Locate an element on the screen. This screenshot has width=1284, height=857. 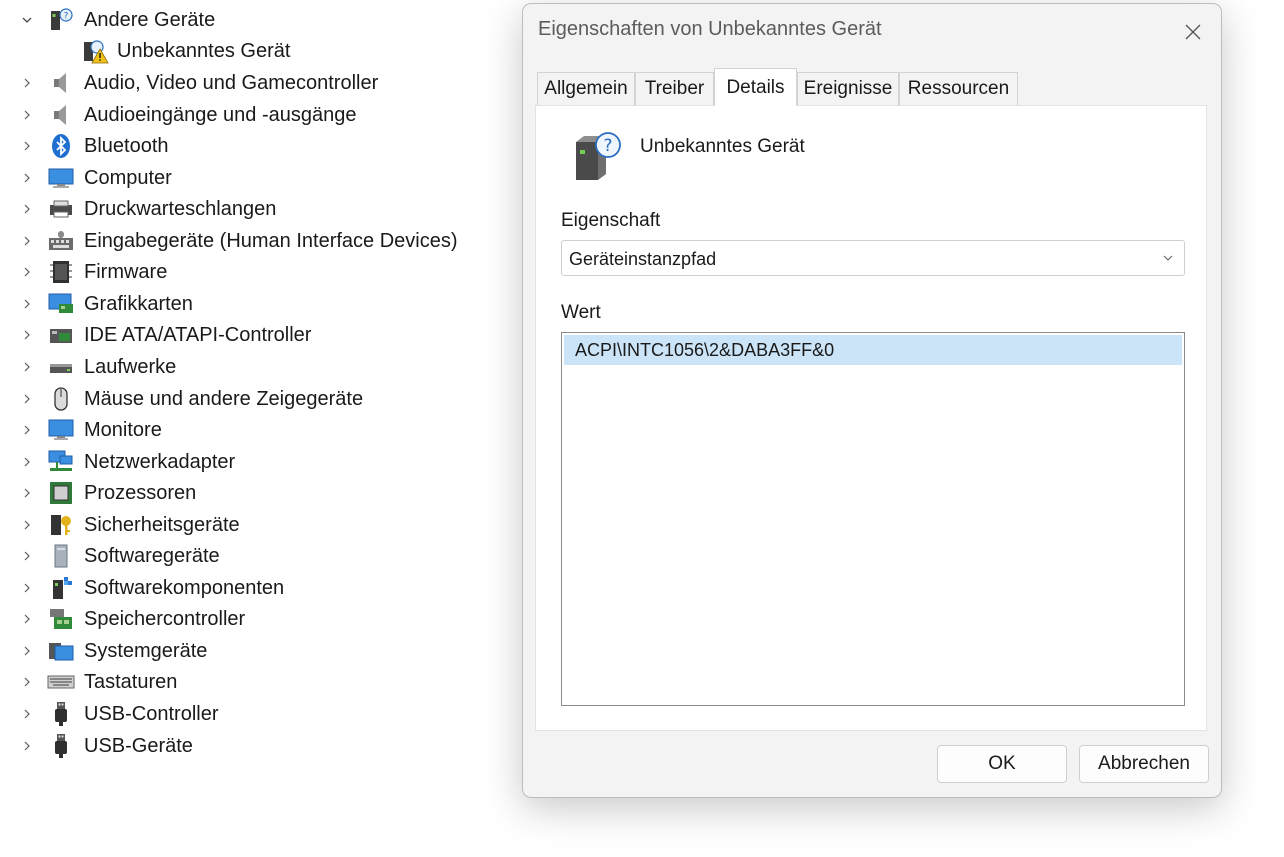
tree-category: Bluetooth is located at coordinates (260, 146).